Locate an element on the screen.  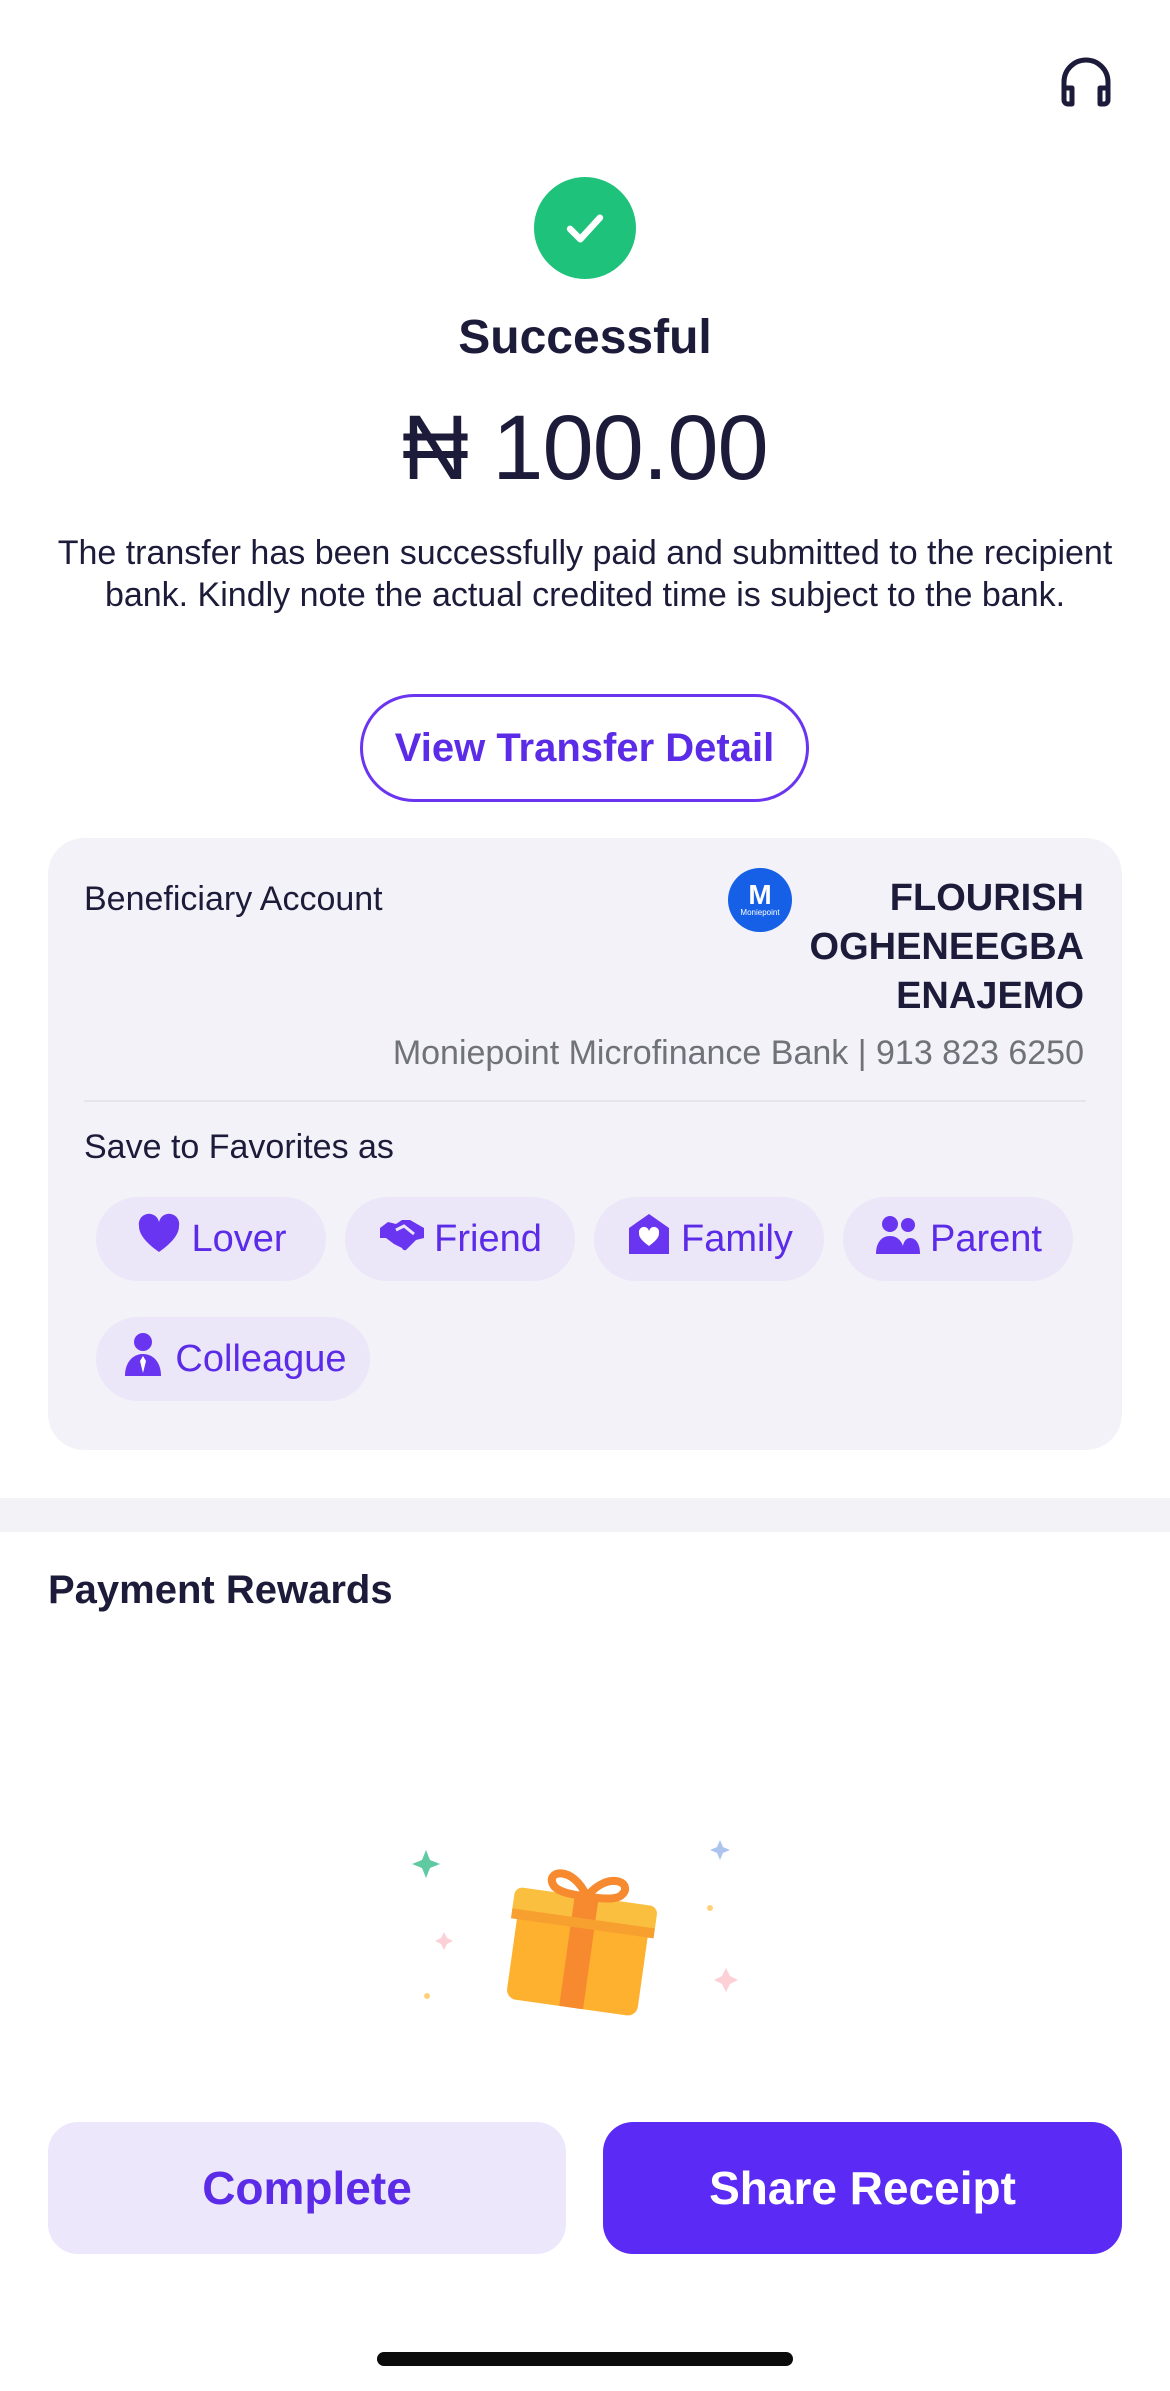
house-heart-icon is located at coordinates (649, 1239).